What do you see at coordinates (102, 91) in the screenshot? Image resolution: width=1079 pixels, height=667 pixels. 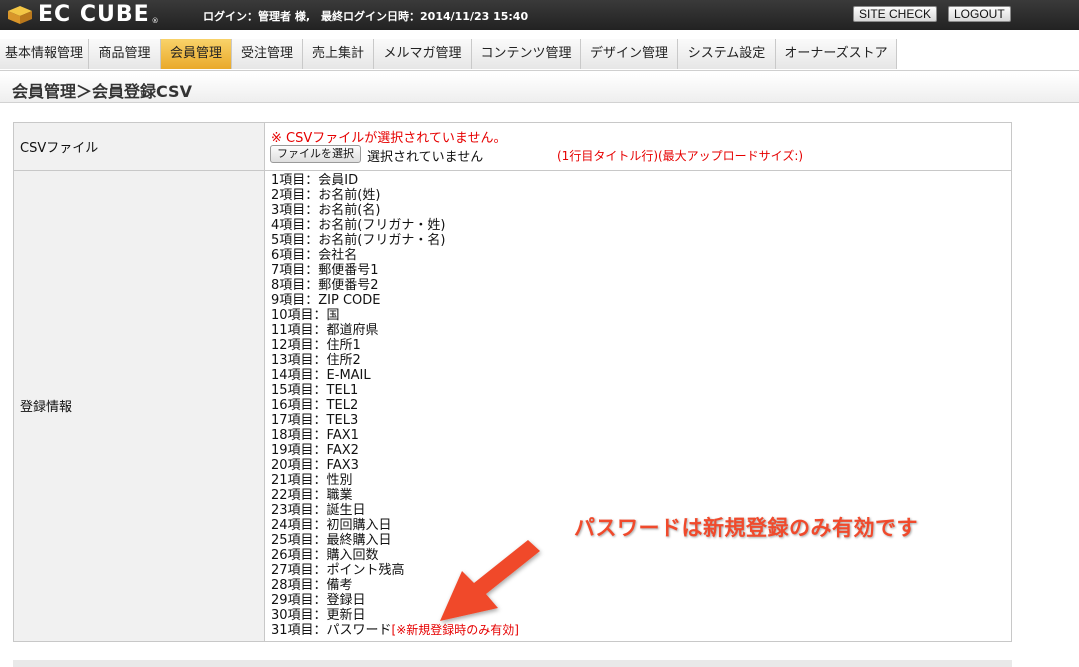 I see `page-title: 会員管理＞会員登録CSV` at bounding box center [102, 91].